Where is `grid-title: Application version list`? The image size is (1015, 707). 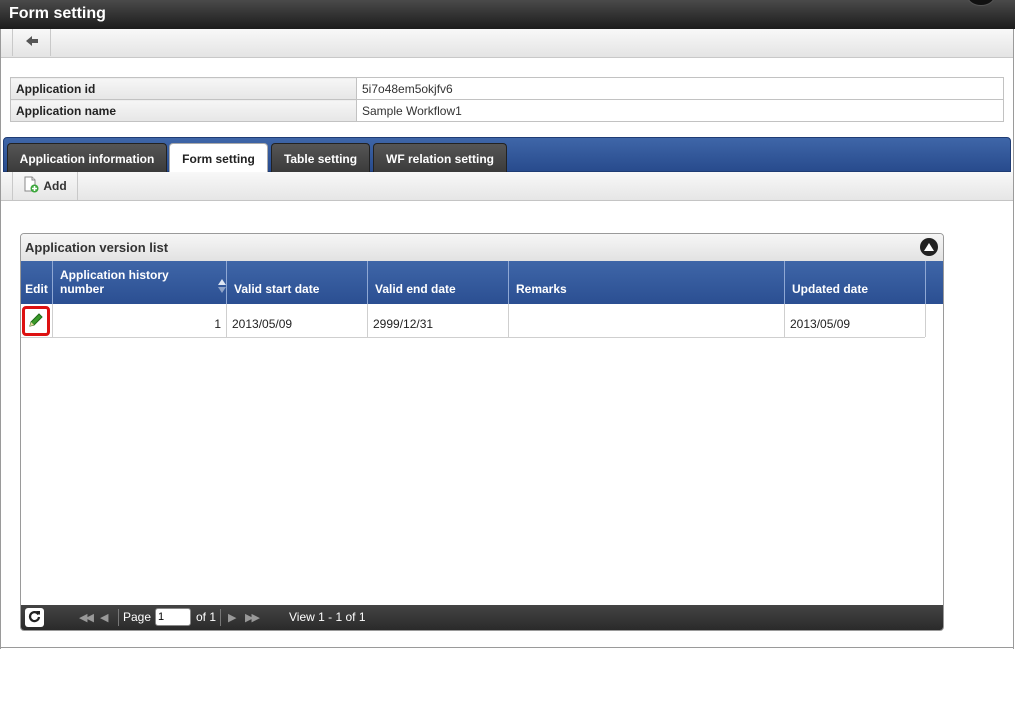
grid-title: Application version list is located at coordinates (97, 247).